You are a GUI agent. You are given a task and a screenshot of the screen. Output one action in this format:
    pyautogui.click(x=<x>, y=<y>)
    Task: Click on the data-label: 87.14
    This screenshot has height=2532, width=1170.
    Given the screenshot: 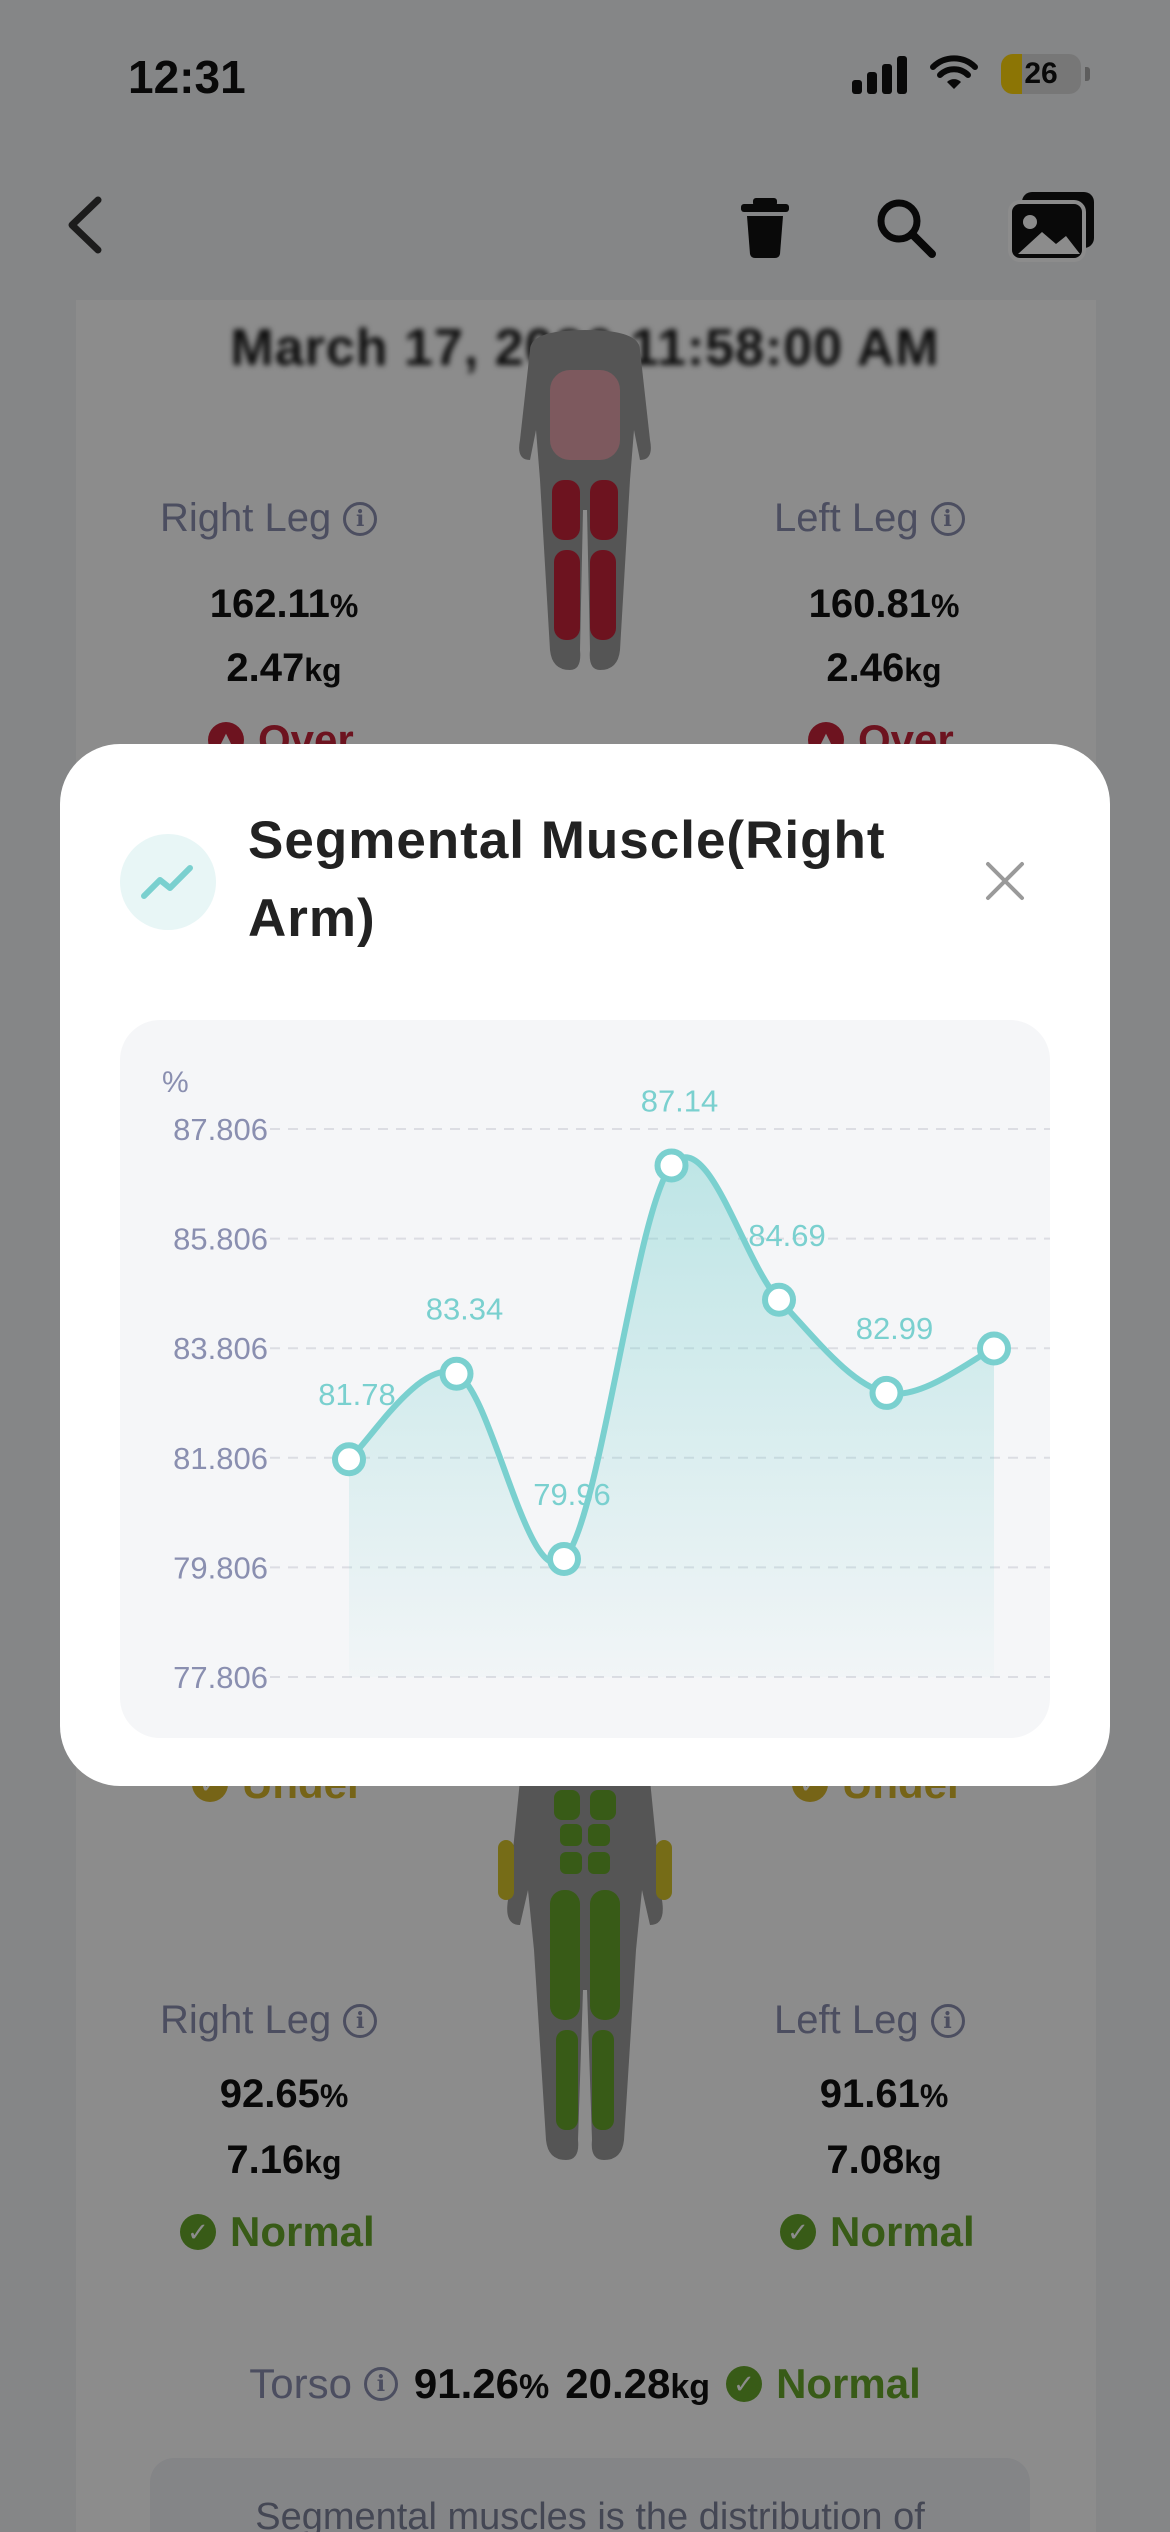 What is the action you would take?
    pyautogui.click(x=680, y=1100)
    